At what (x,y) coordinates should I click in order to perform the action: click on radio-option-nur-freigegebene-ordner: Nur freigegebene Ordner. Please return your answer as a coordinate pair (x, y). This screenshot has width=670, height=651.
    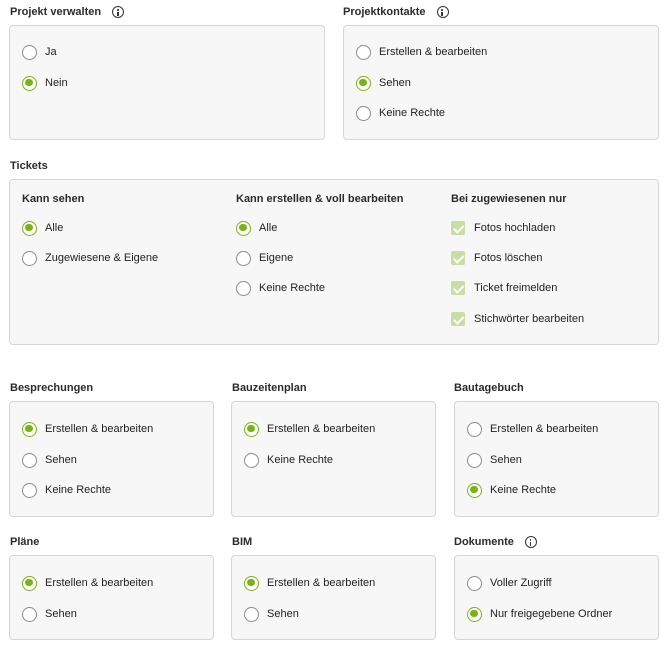
    Looking at the image, I should click on (539, 614).